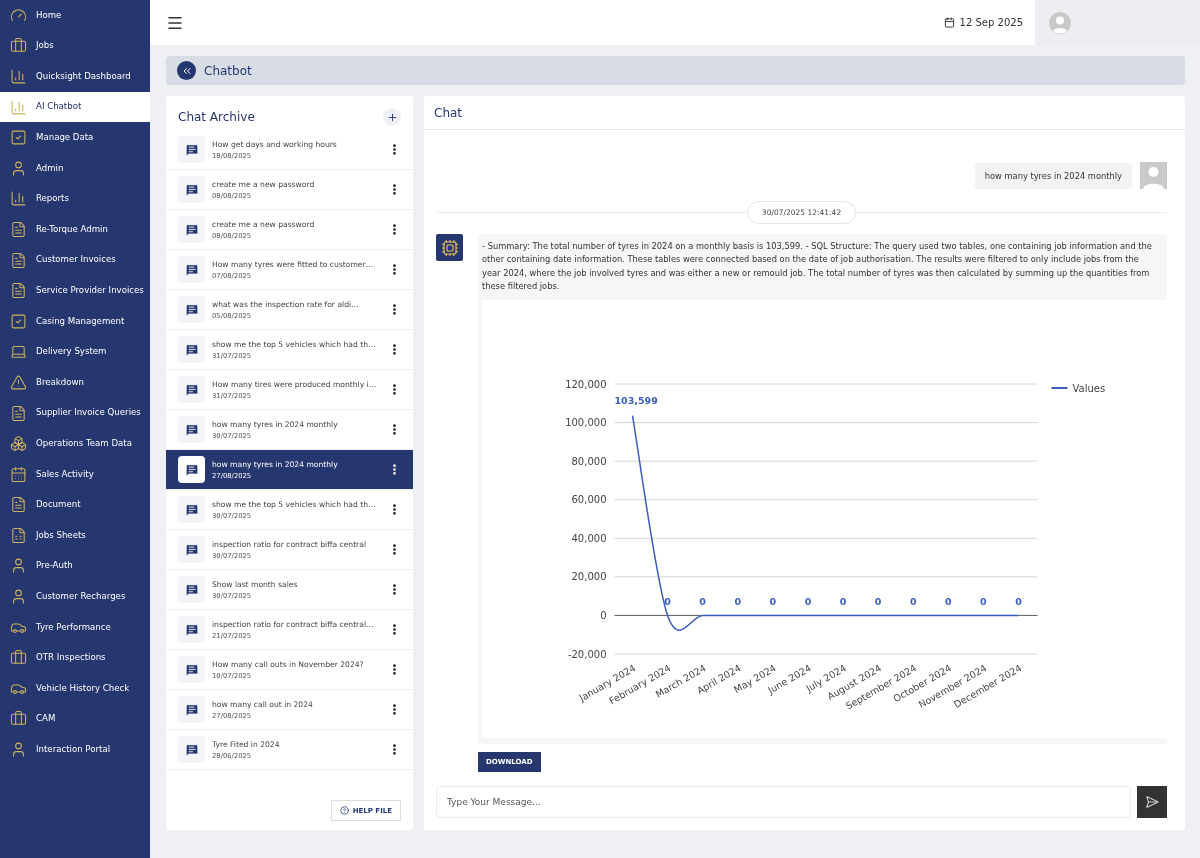 The width and height of the screenshot is (1200, 858). What do you see at coordinates (817, 267) in the screenshot?
I see `message-text: - Summary: The total number of tyres in 2024 on a monthly basis is 103,599. - SQL Structure: The query used two tables, one containing job information and the other containing date information. These tables were connected based on the date of job authorisation. The results were filtered to only include jobs from the year 2024, where the job involved tyres and was either a new or remould job. The total number of tyres was then calculated by summing up the quantities from these filtered jobs.` at bounding box center [817, 267].